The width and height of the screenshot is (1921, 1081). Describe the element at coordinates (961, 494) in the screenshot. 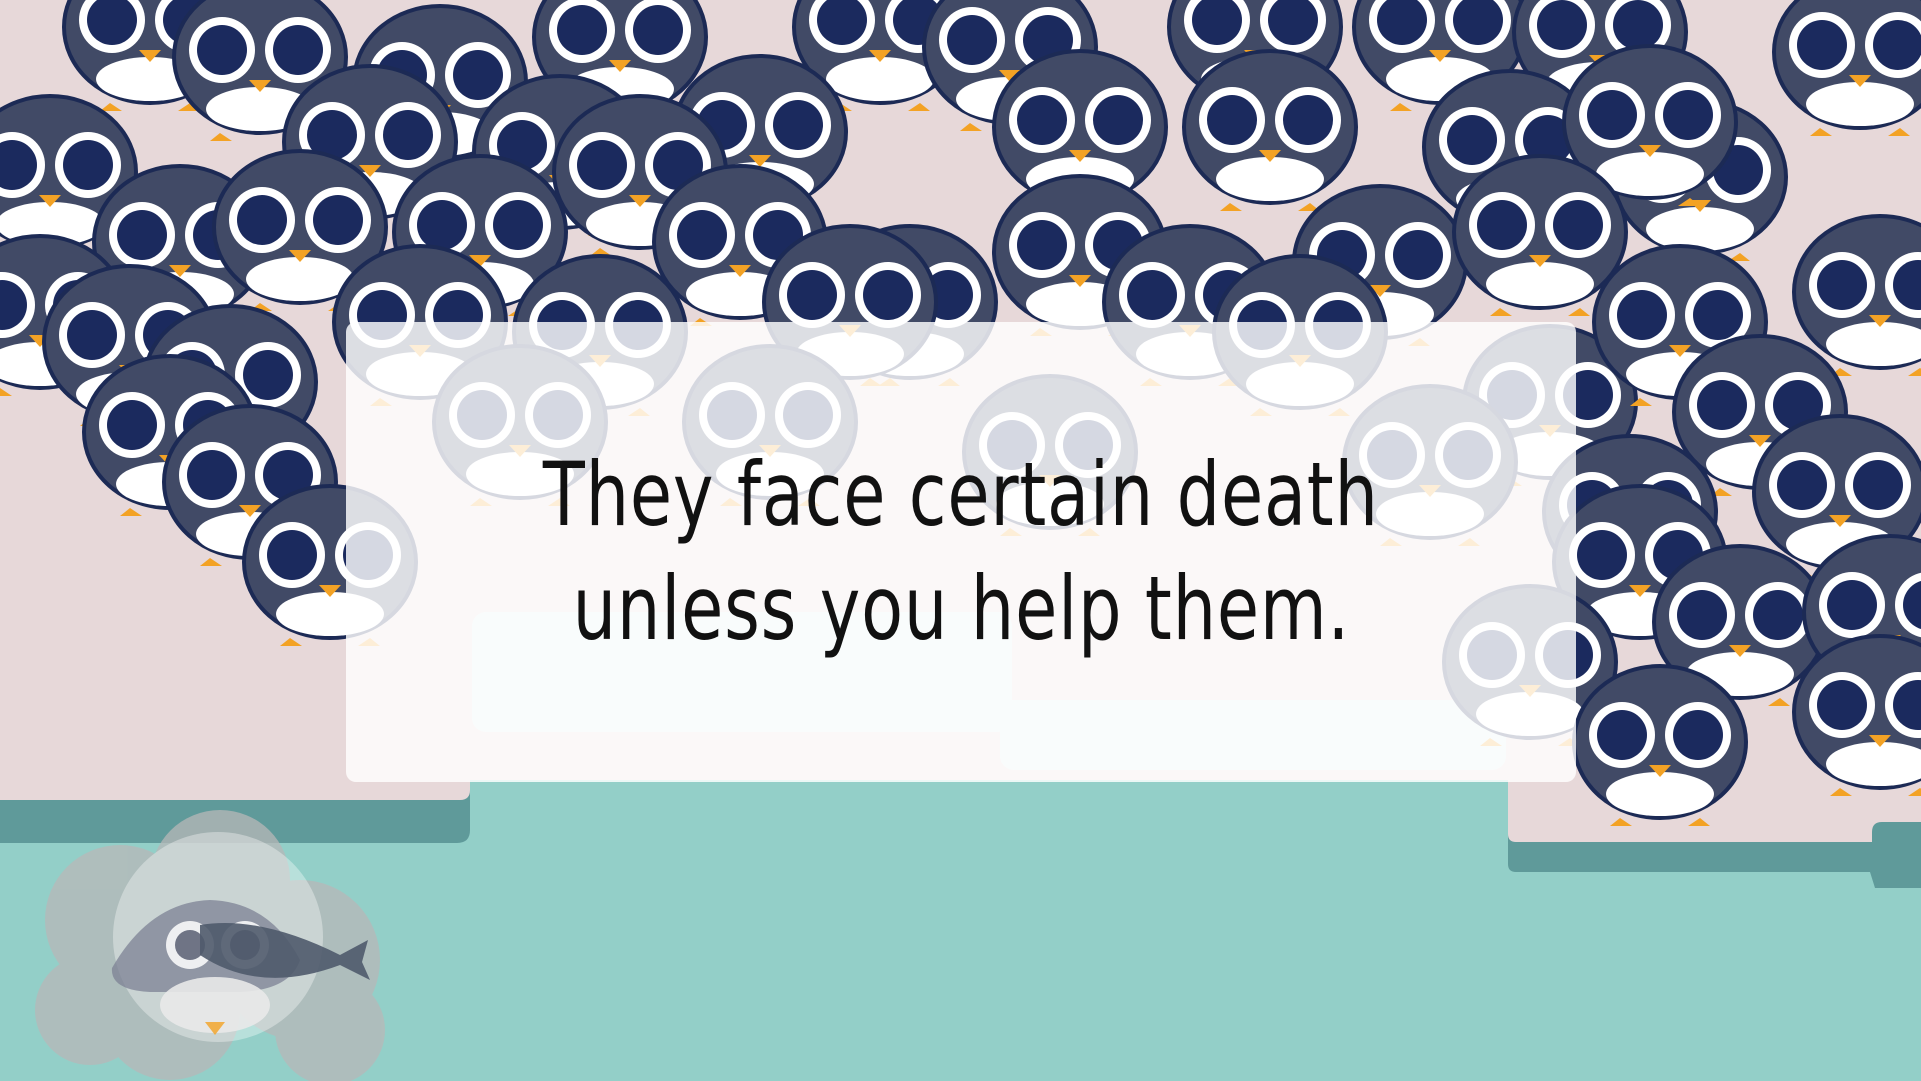

I see `caption-line-1: They face certain death` at that location.